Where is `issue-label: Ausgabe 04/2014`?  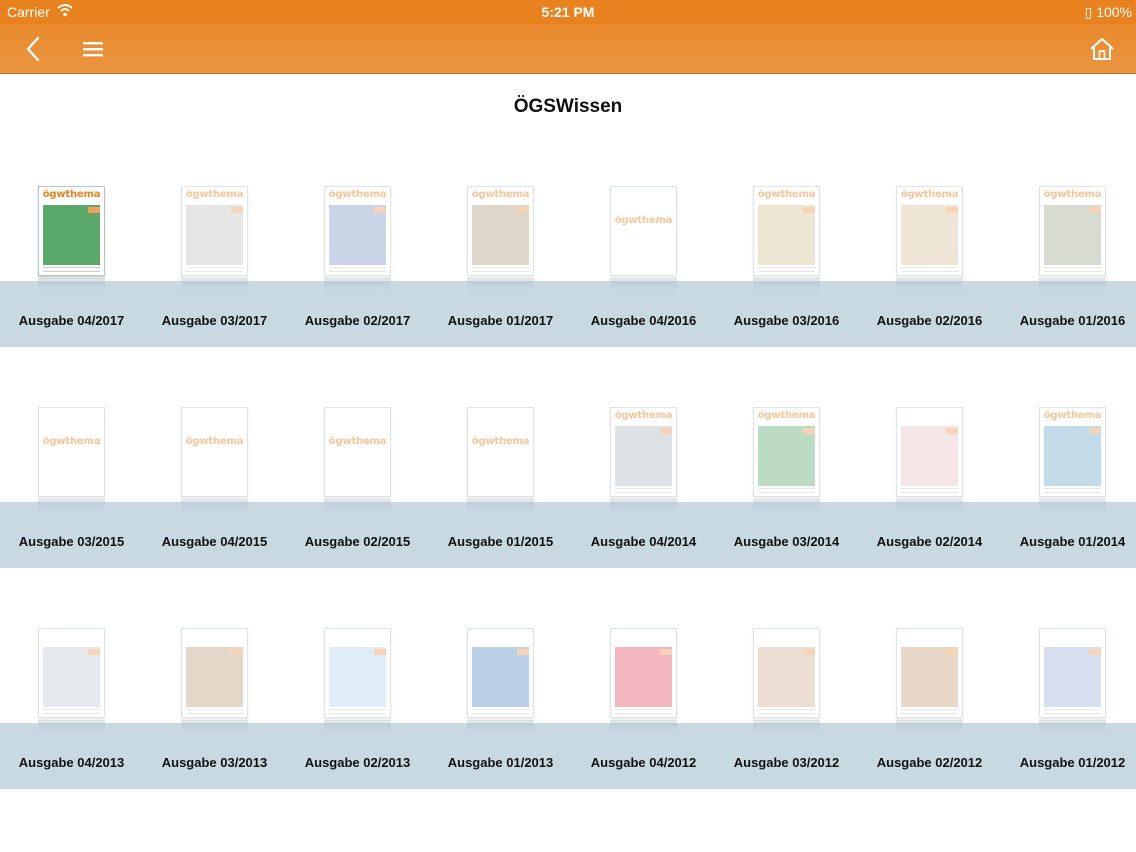
issue-label: Ausgabe 04/2014 is located at coordinates (643, 541).